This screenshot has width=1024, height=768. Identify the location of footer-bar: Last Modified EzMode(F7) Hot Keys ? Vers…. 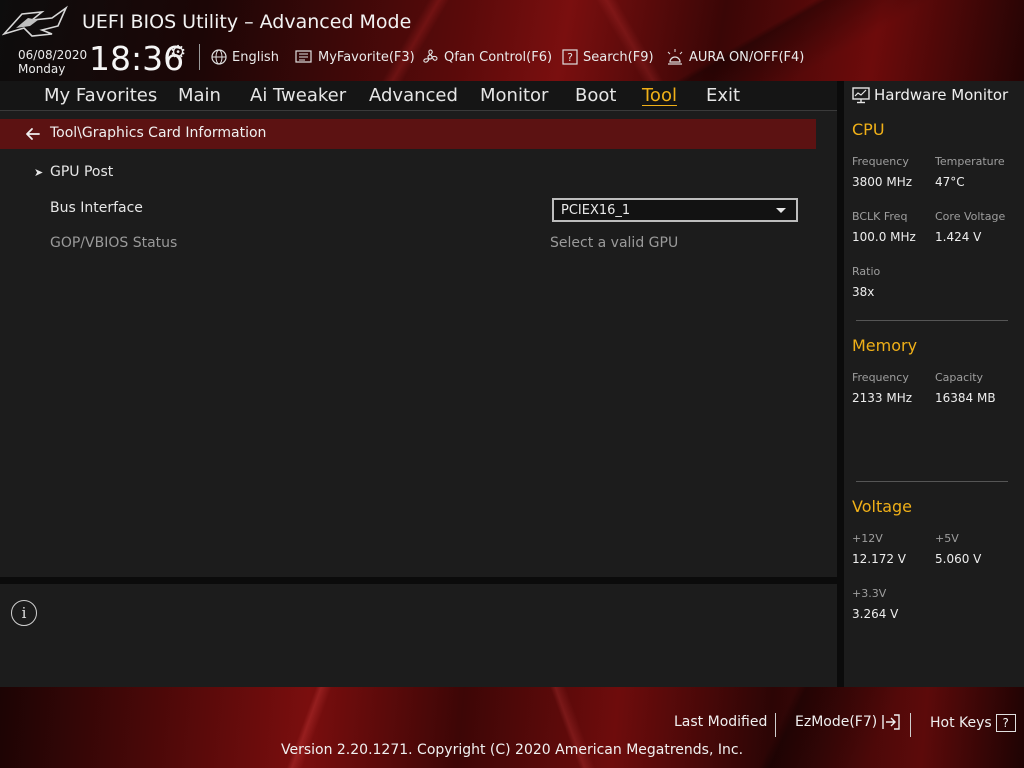
(512, 727).